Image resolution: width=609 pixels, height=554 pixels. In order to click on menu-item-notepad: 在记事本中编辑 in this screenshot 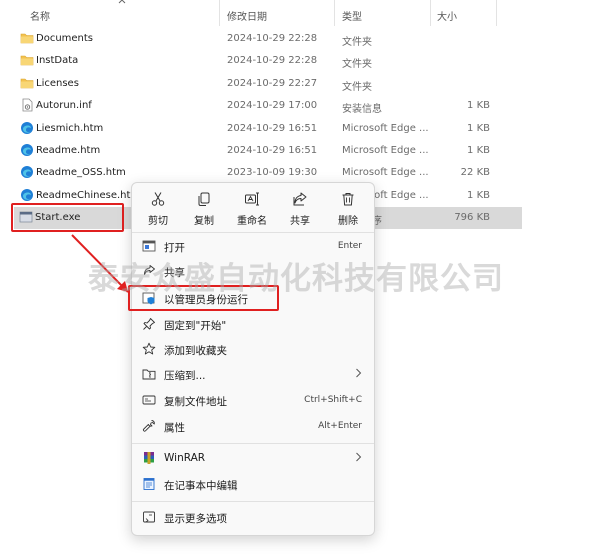, I will do `click(253, 484)`.